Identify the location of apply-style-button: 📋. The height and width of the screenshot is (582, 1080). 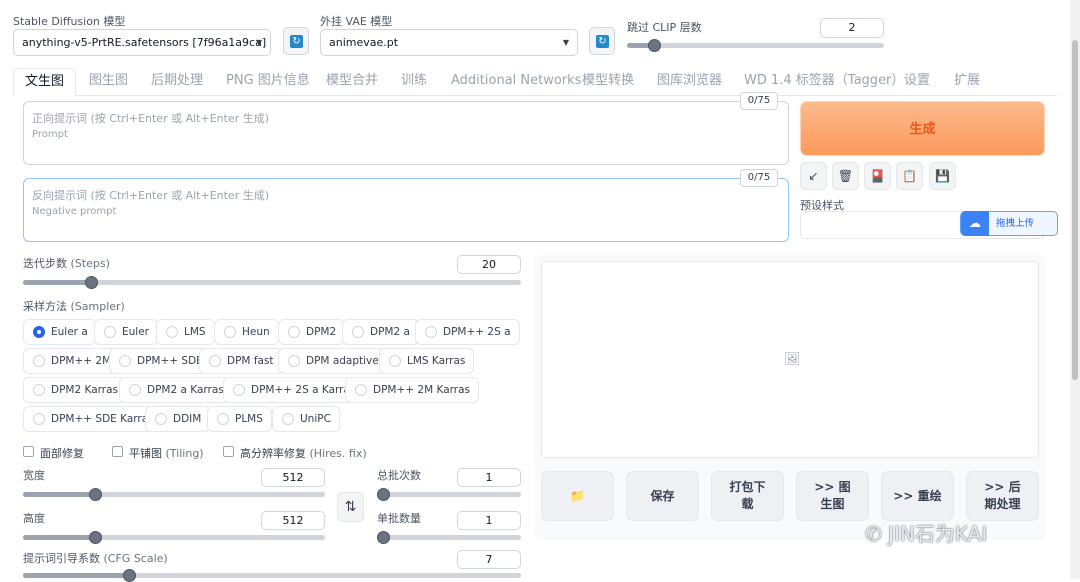
(909, 176).